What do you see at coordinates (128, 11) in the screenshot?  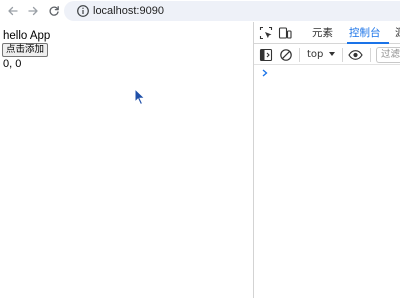 I see `url-text: localhost:9090` at bounding box center [128, 11].